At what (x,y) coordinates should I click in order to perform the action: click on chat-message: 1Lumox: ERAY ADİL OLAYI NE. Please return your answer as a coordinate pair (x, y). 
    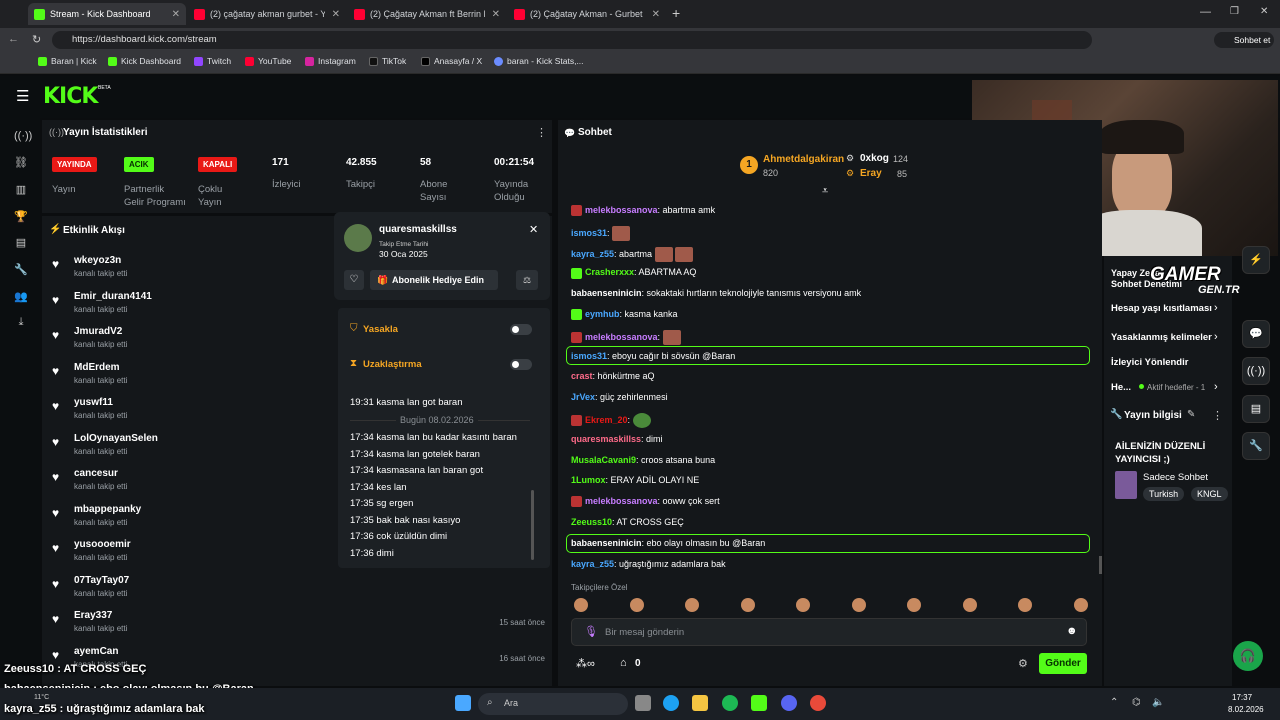
    Looking at the image, I should click on (635, 480).